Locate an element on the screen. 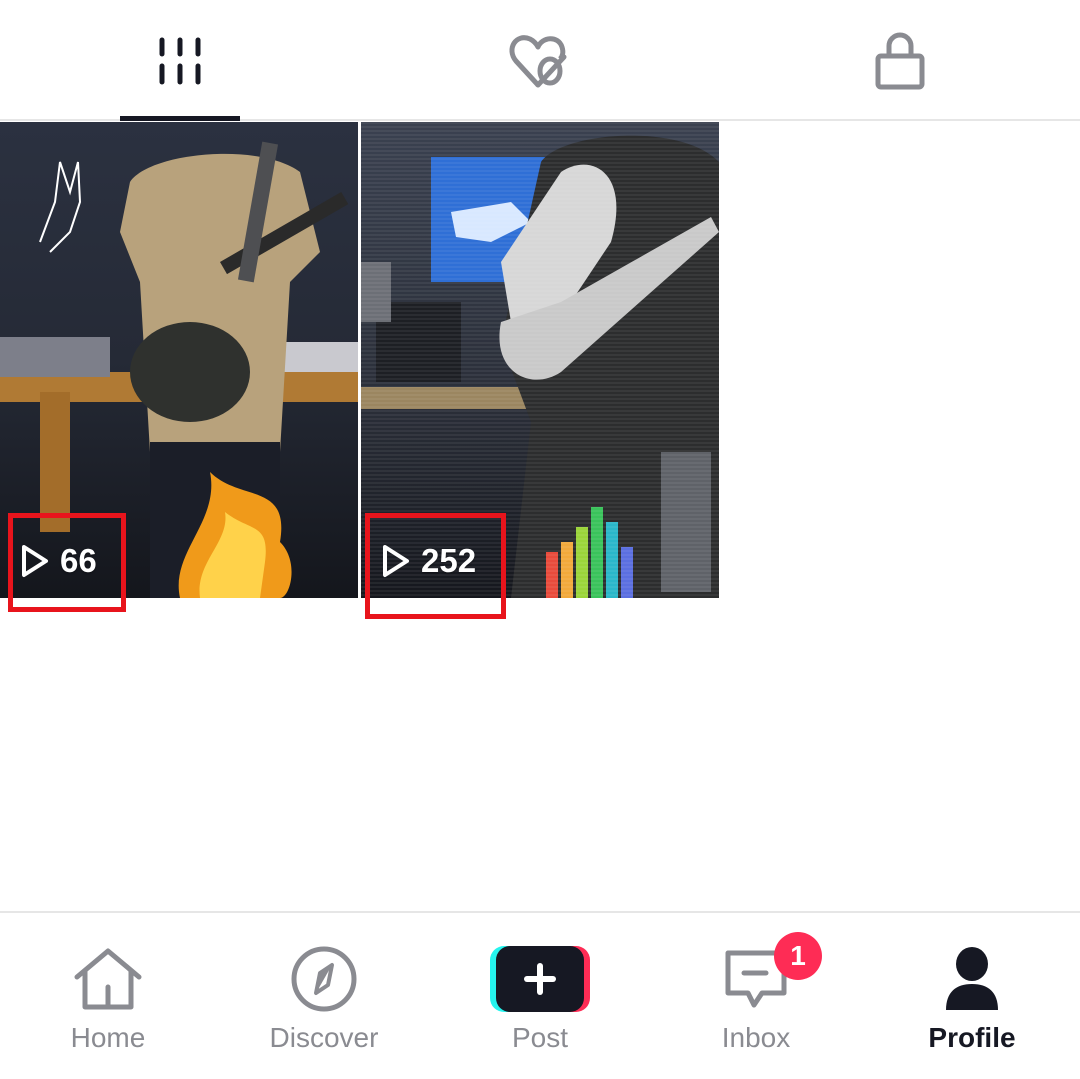 Image resolution: width=1080 pixels, height=1079 pixels. home-icon is located at coordinates (108, 979).